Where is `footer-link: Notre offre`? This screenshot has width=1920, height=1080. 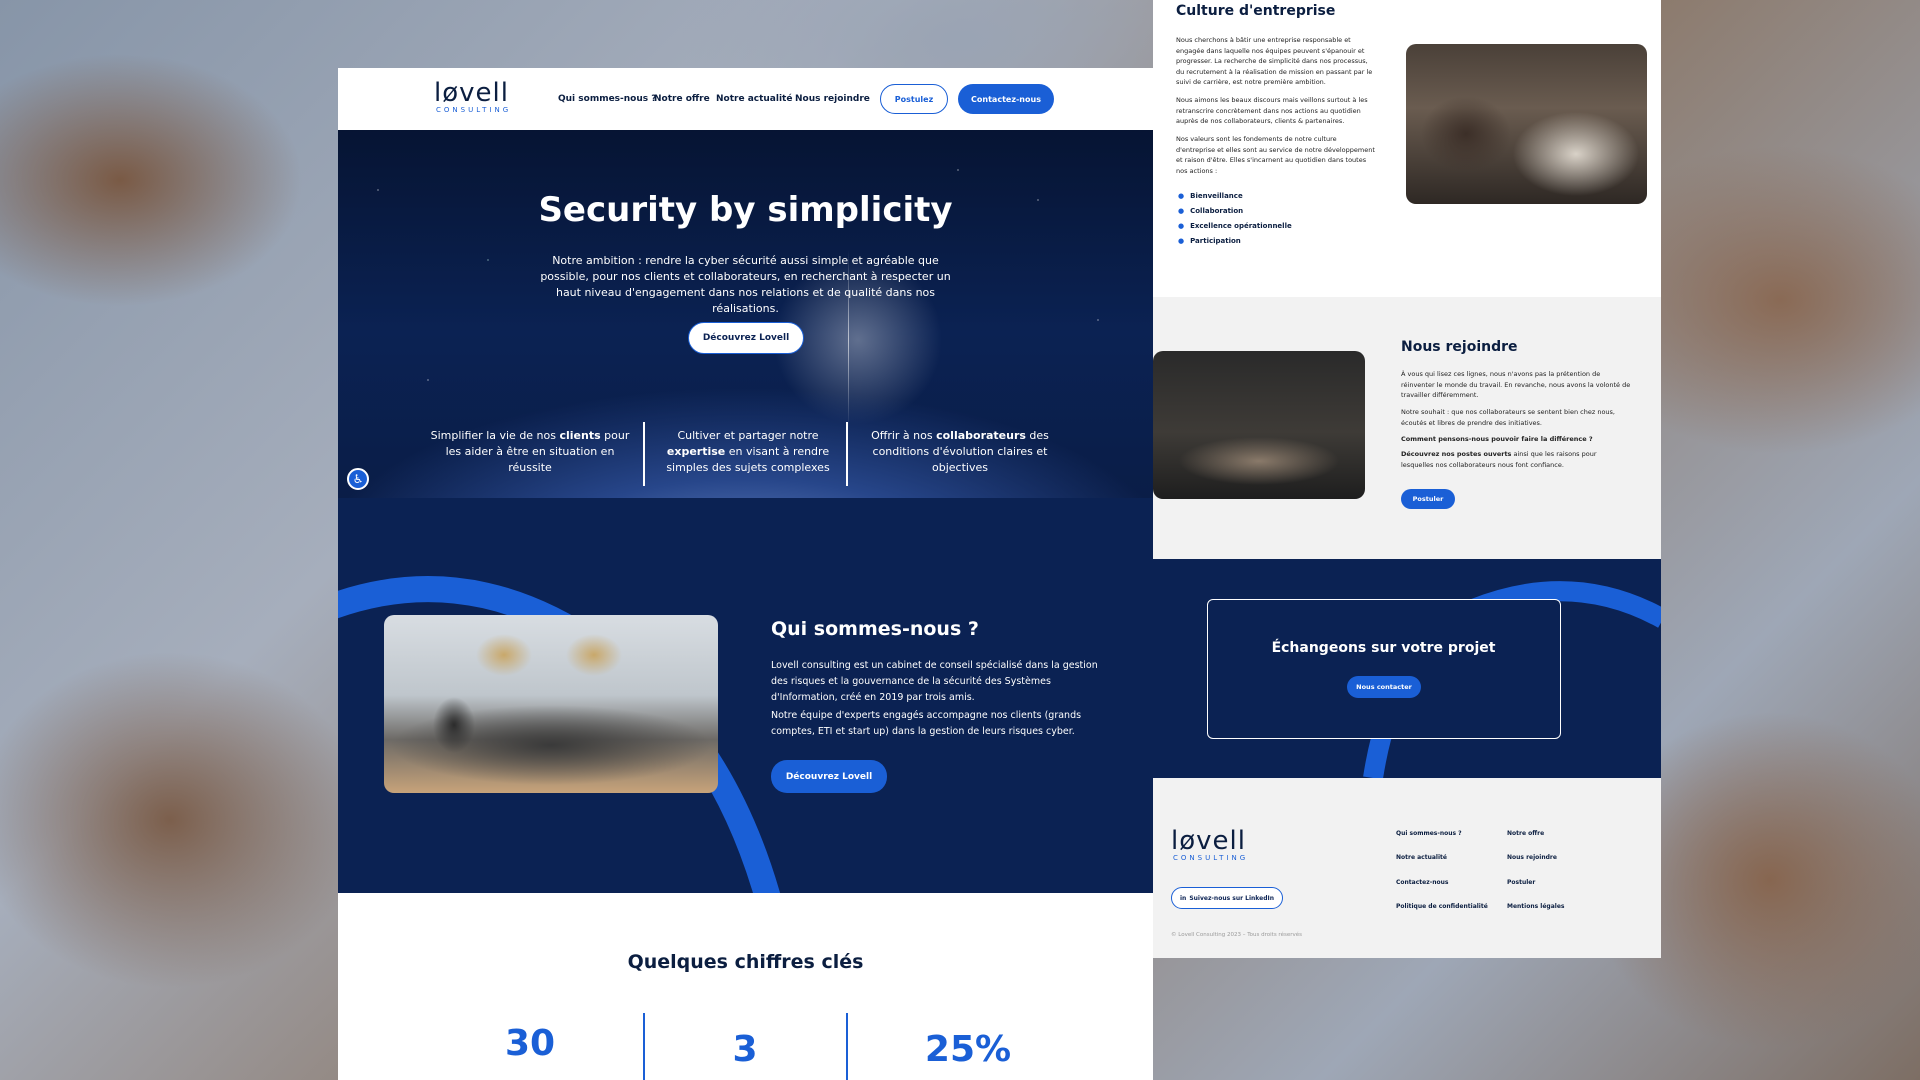 footer-link: Notre offre is located at coordinates (1525, 833).